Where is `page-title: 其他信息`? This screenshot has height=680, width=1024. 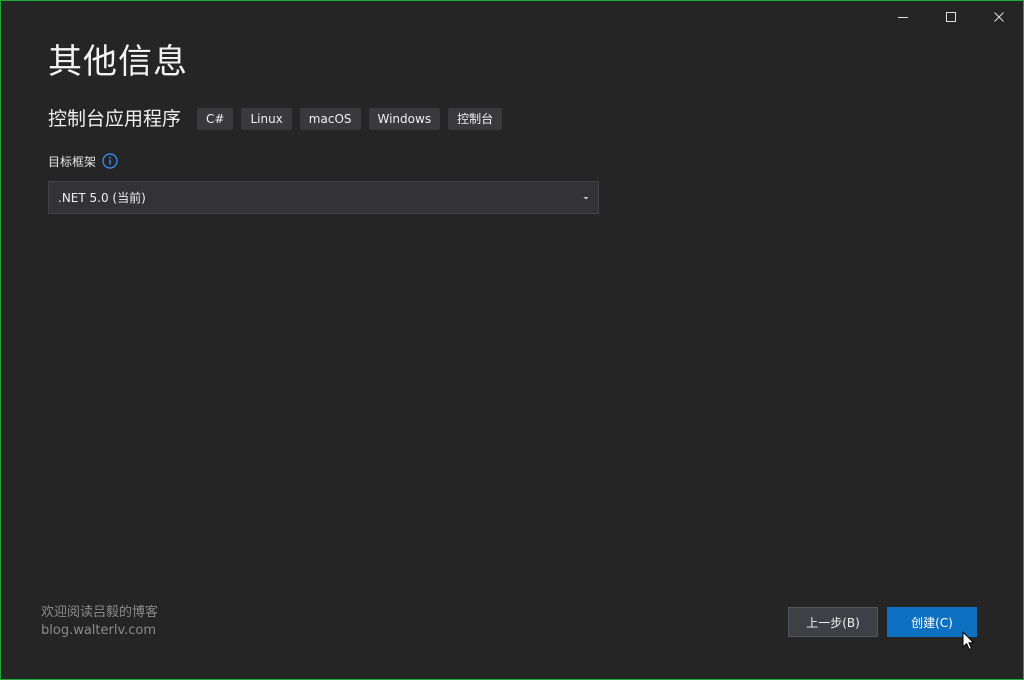 page-title: 其他信息 is located at coordinates (118, 62).